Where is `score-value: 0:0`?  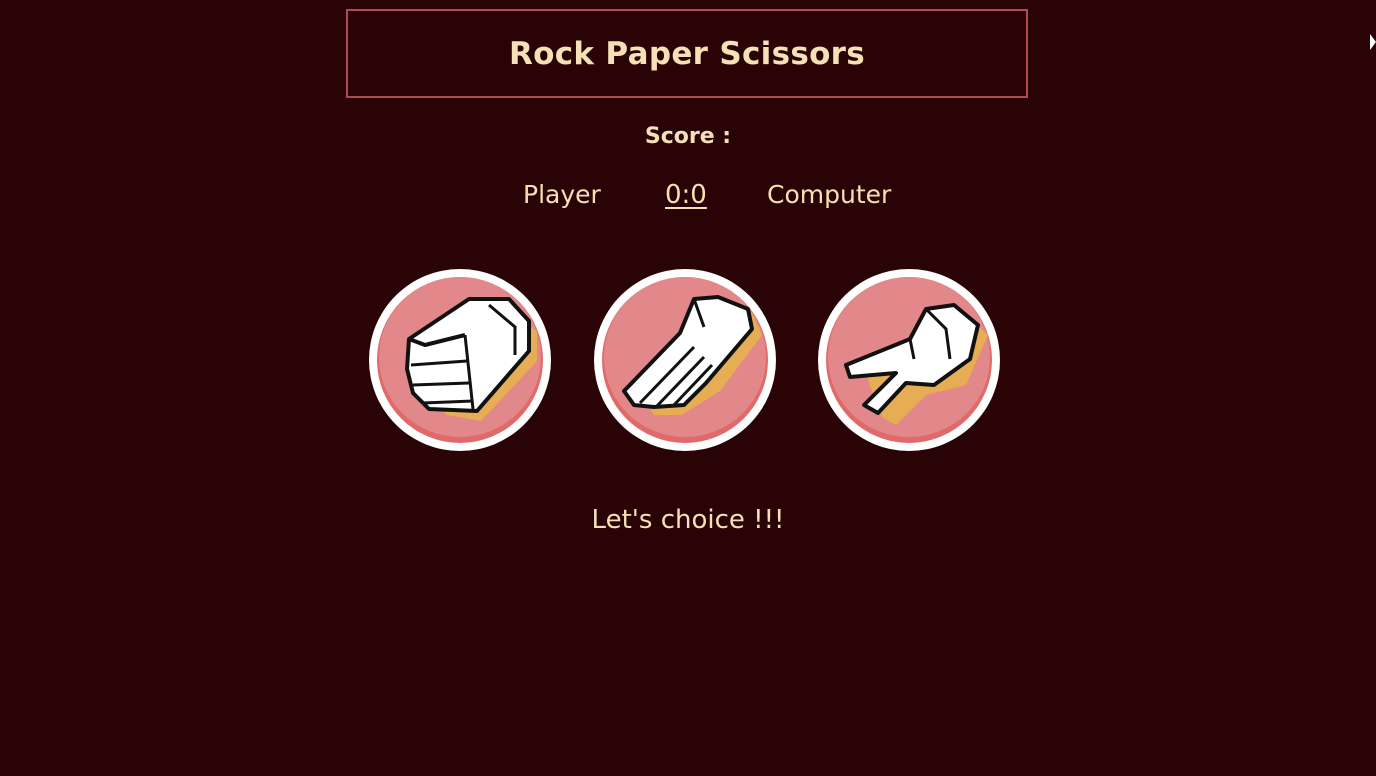
score-value: 0:0 is located at coordinates (686, 195).